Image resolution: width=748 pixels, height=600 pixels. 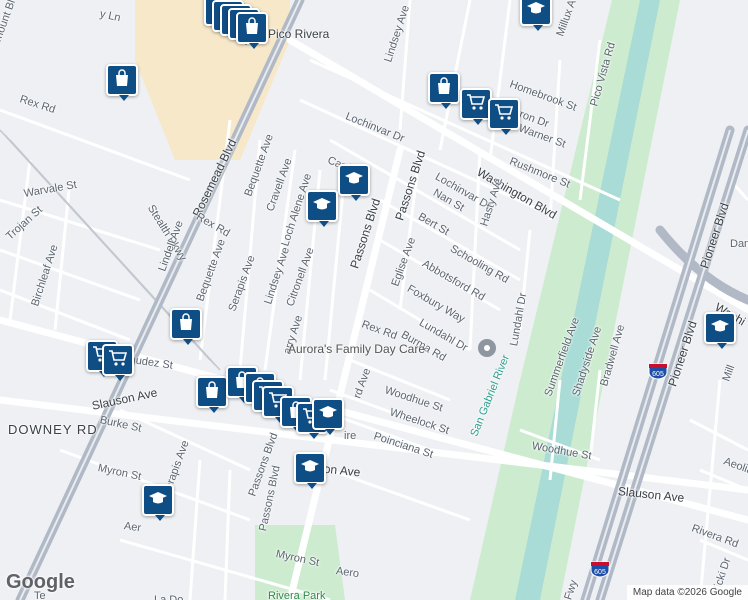 I want to click on street-label-danby: Danby Av, so click(x=739, y=244).